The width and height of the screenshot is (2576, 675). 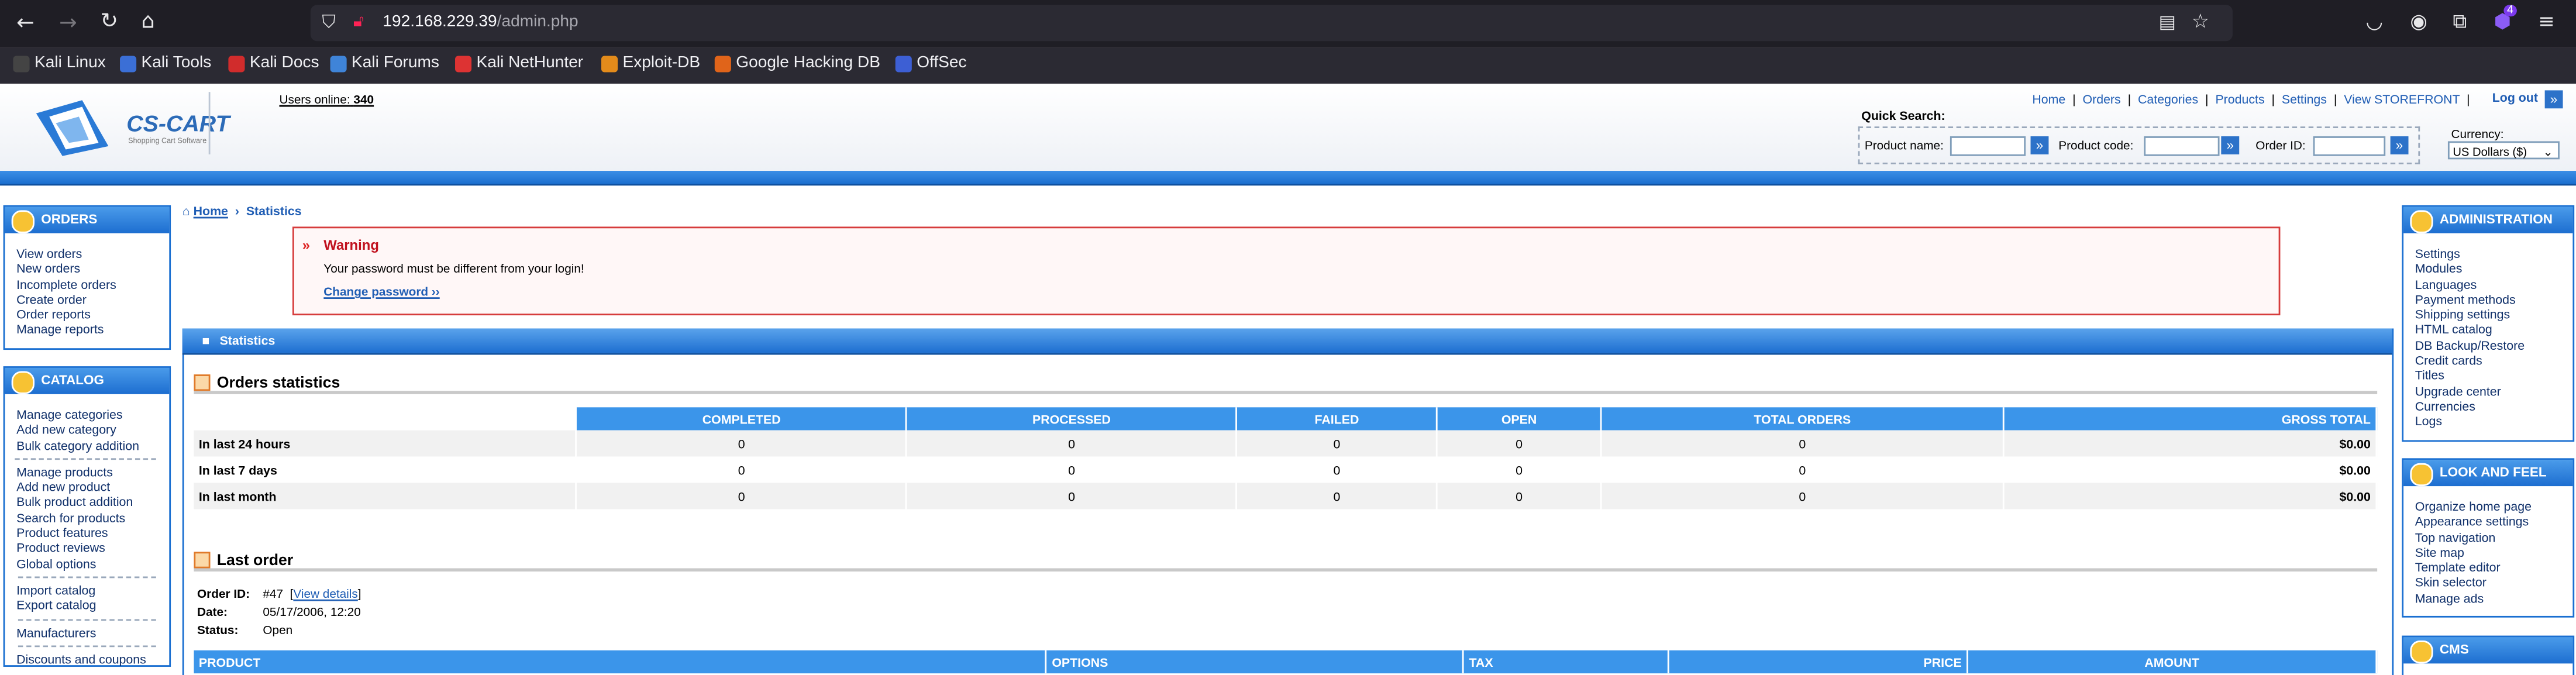 What do you see at coordinates (2039, 145) in the screenshot?
I see `product-name-search-icon: »` at bounding box center [2039, 145].